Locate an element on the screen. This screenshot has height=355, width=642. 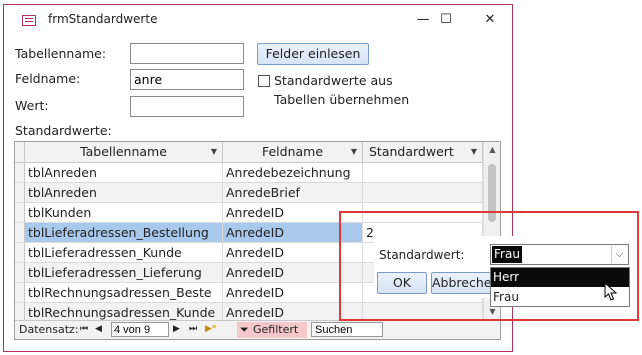
chevron-down-icon: ⌵ is located at coordinates (619, 254).